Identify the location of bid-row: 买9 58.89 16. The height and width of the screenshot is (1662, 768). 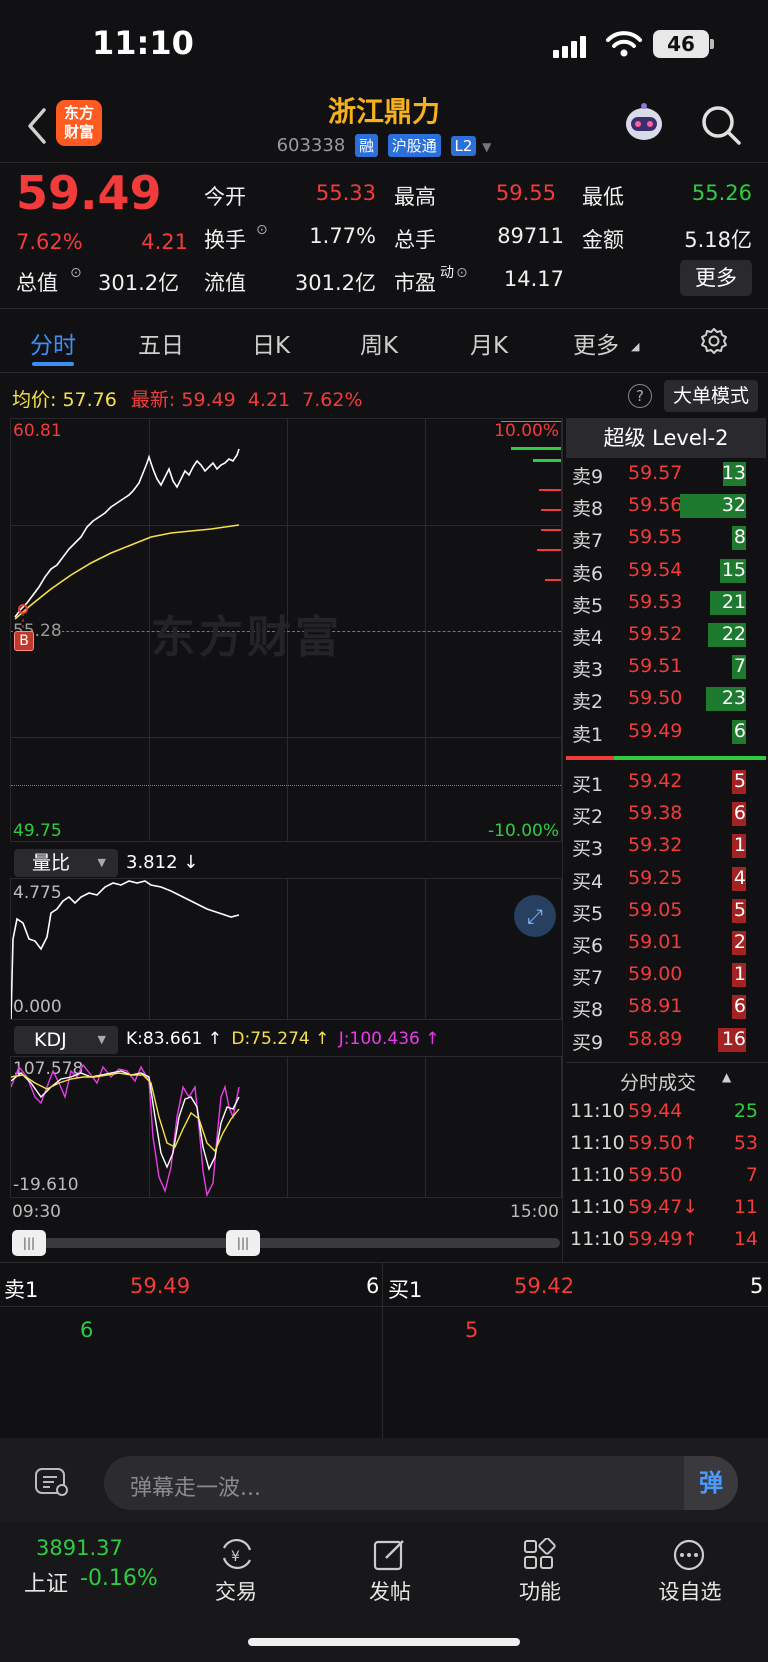
(669, 1040).